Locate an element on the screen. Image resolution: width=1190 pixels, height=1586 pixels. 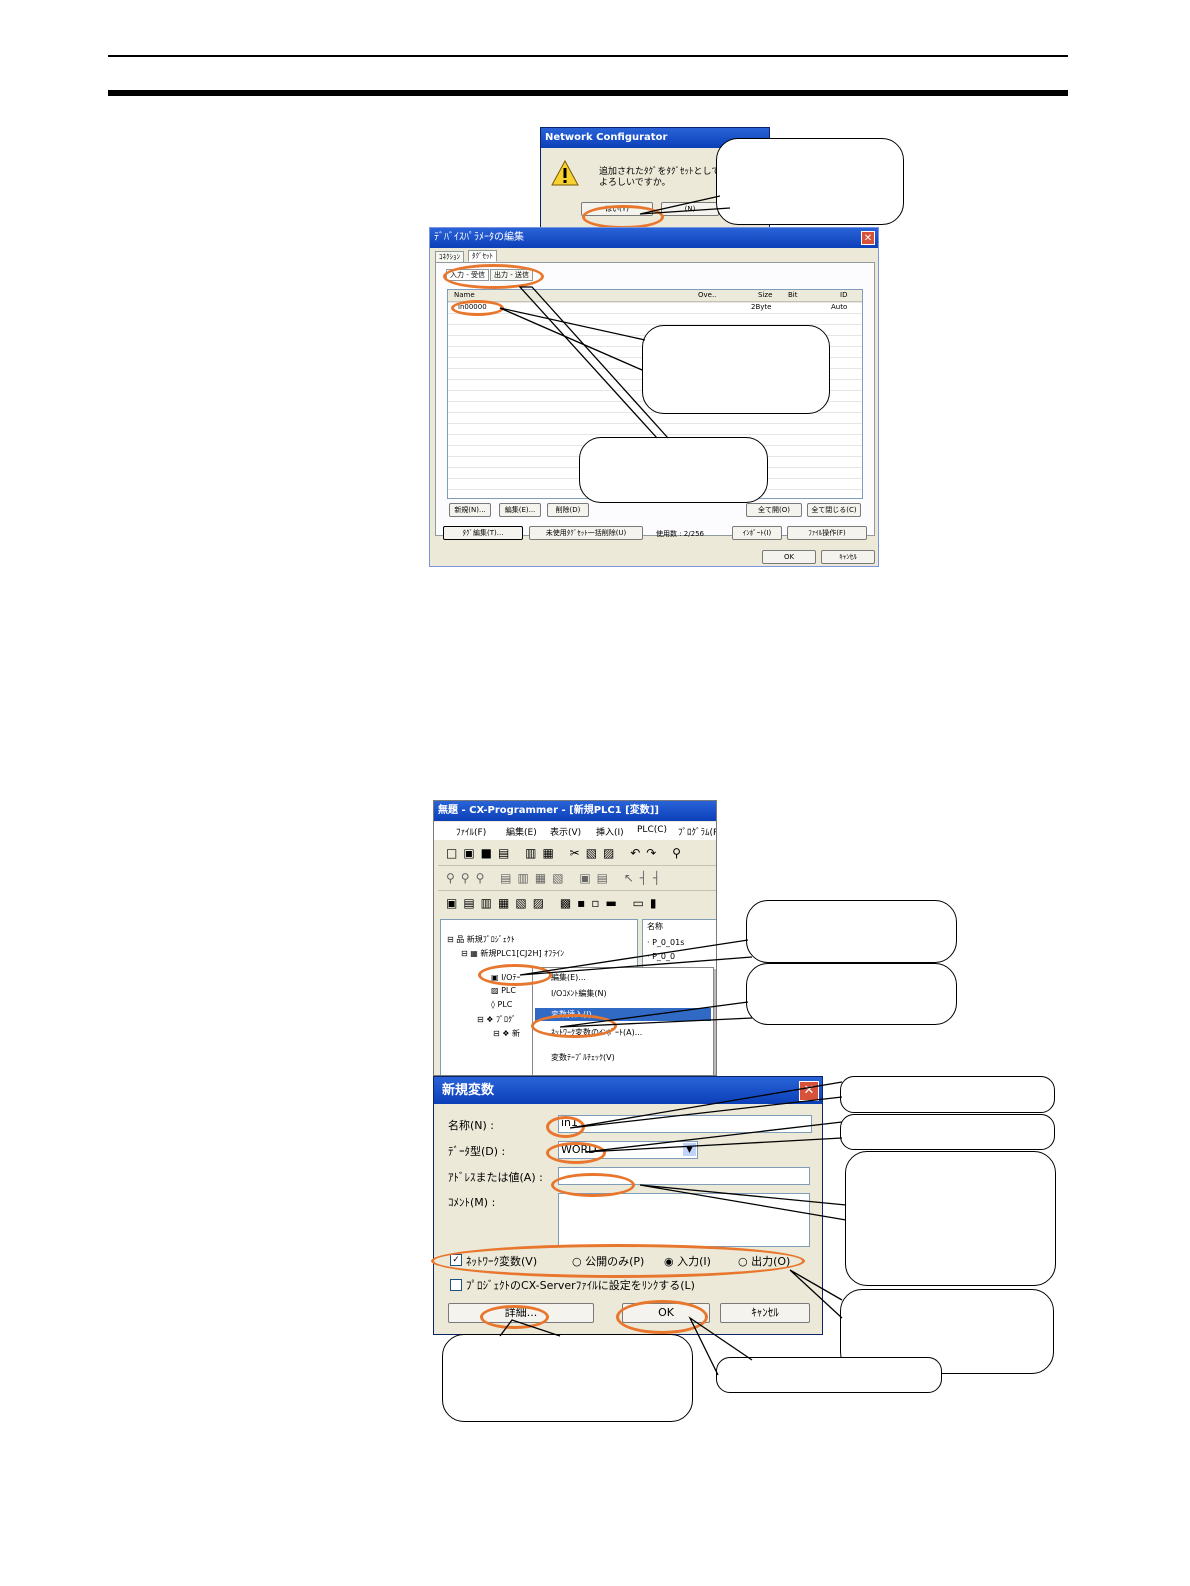
list-header: 名称 is located at coordinates (655, 926).